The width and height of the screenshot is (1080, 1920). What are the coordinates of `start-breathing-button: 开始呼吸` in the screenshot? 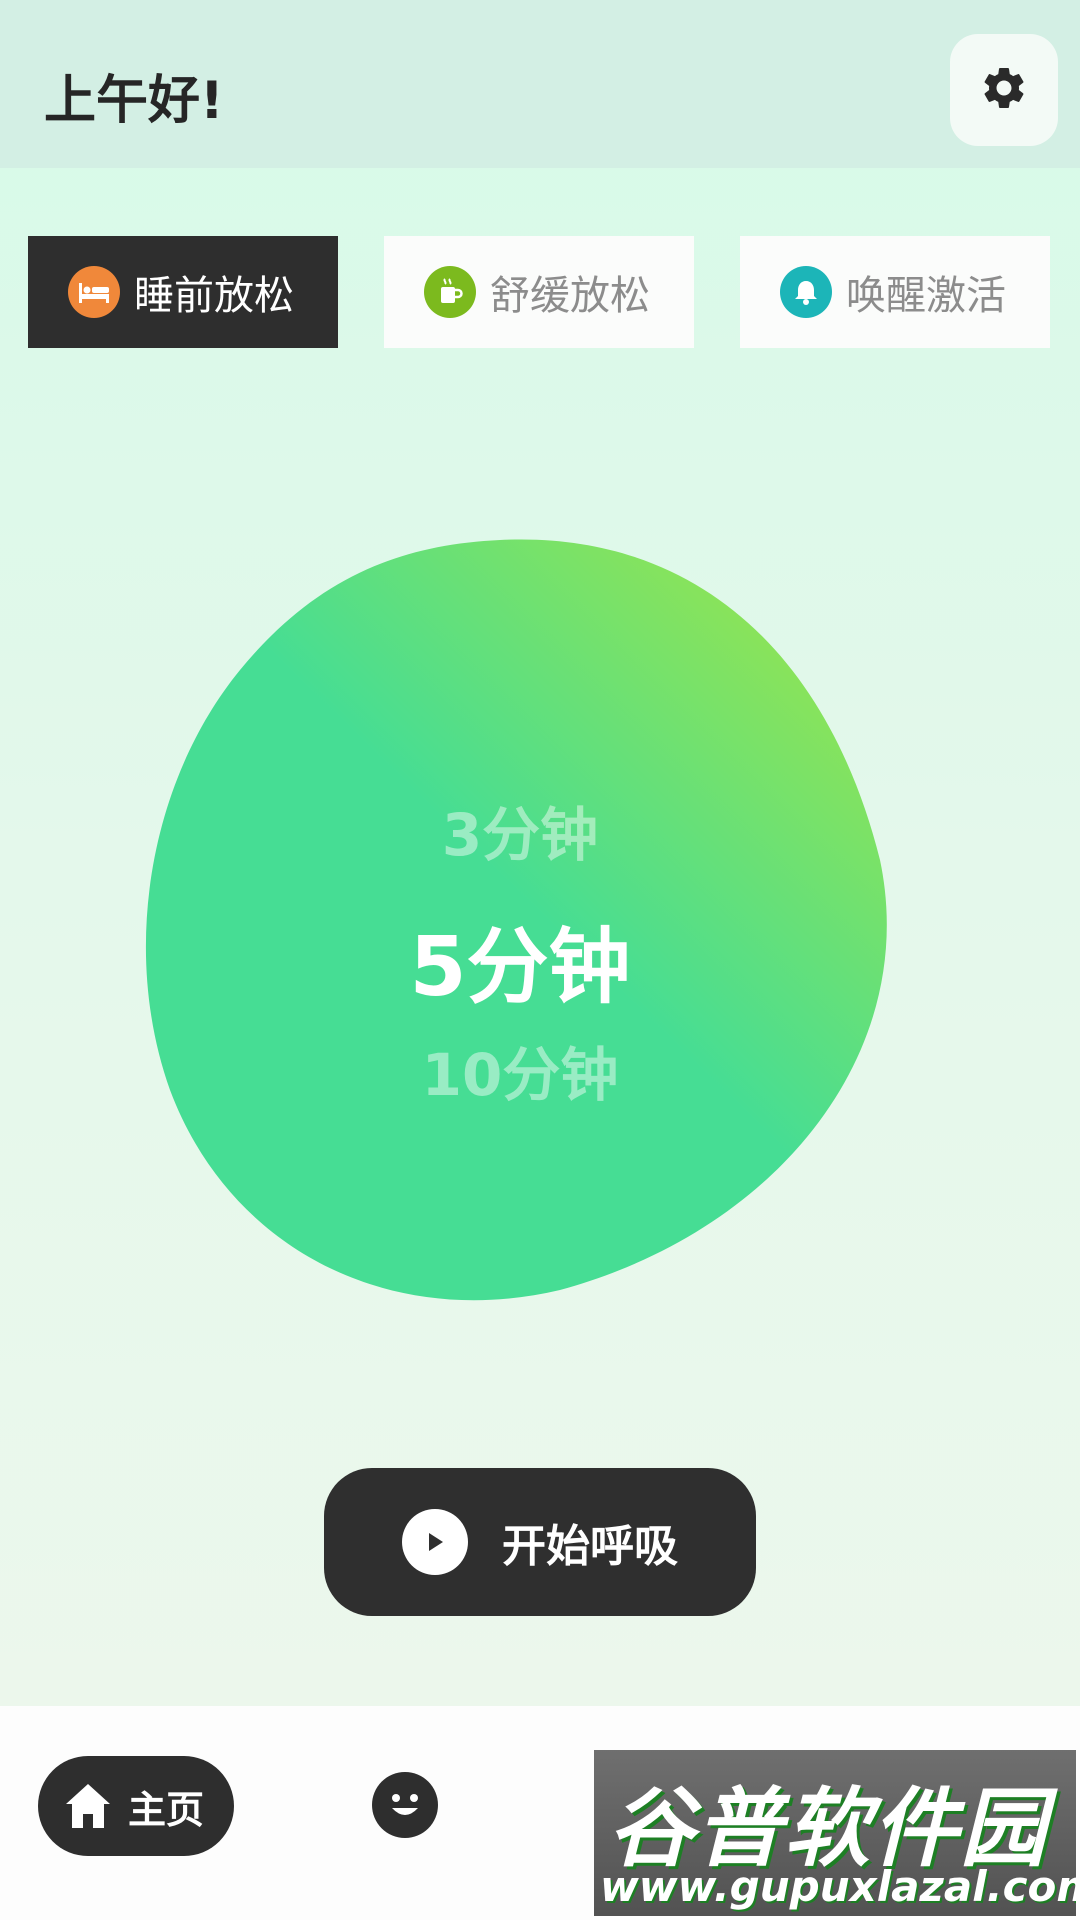 It's located at (540, 1542).